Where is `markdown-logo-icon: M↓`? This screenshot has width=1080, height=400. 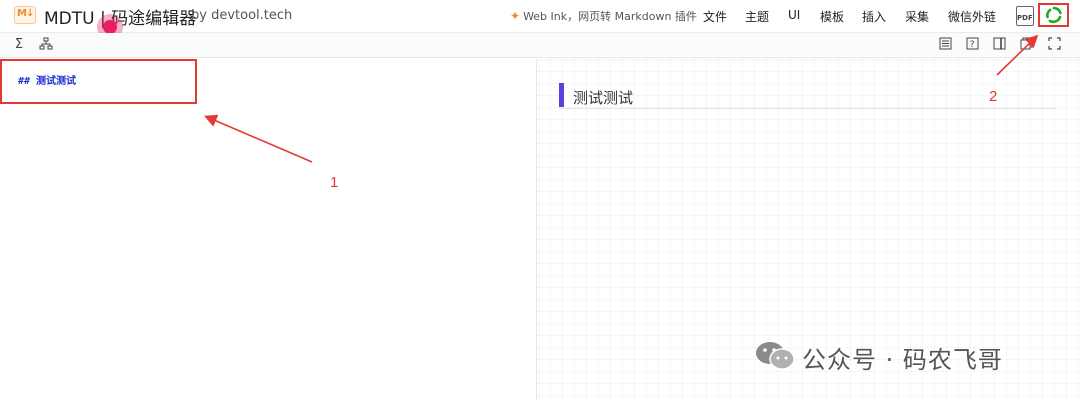 markdown-logo-icon: M↓ is located at coordinates (25, 15).